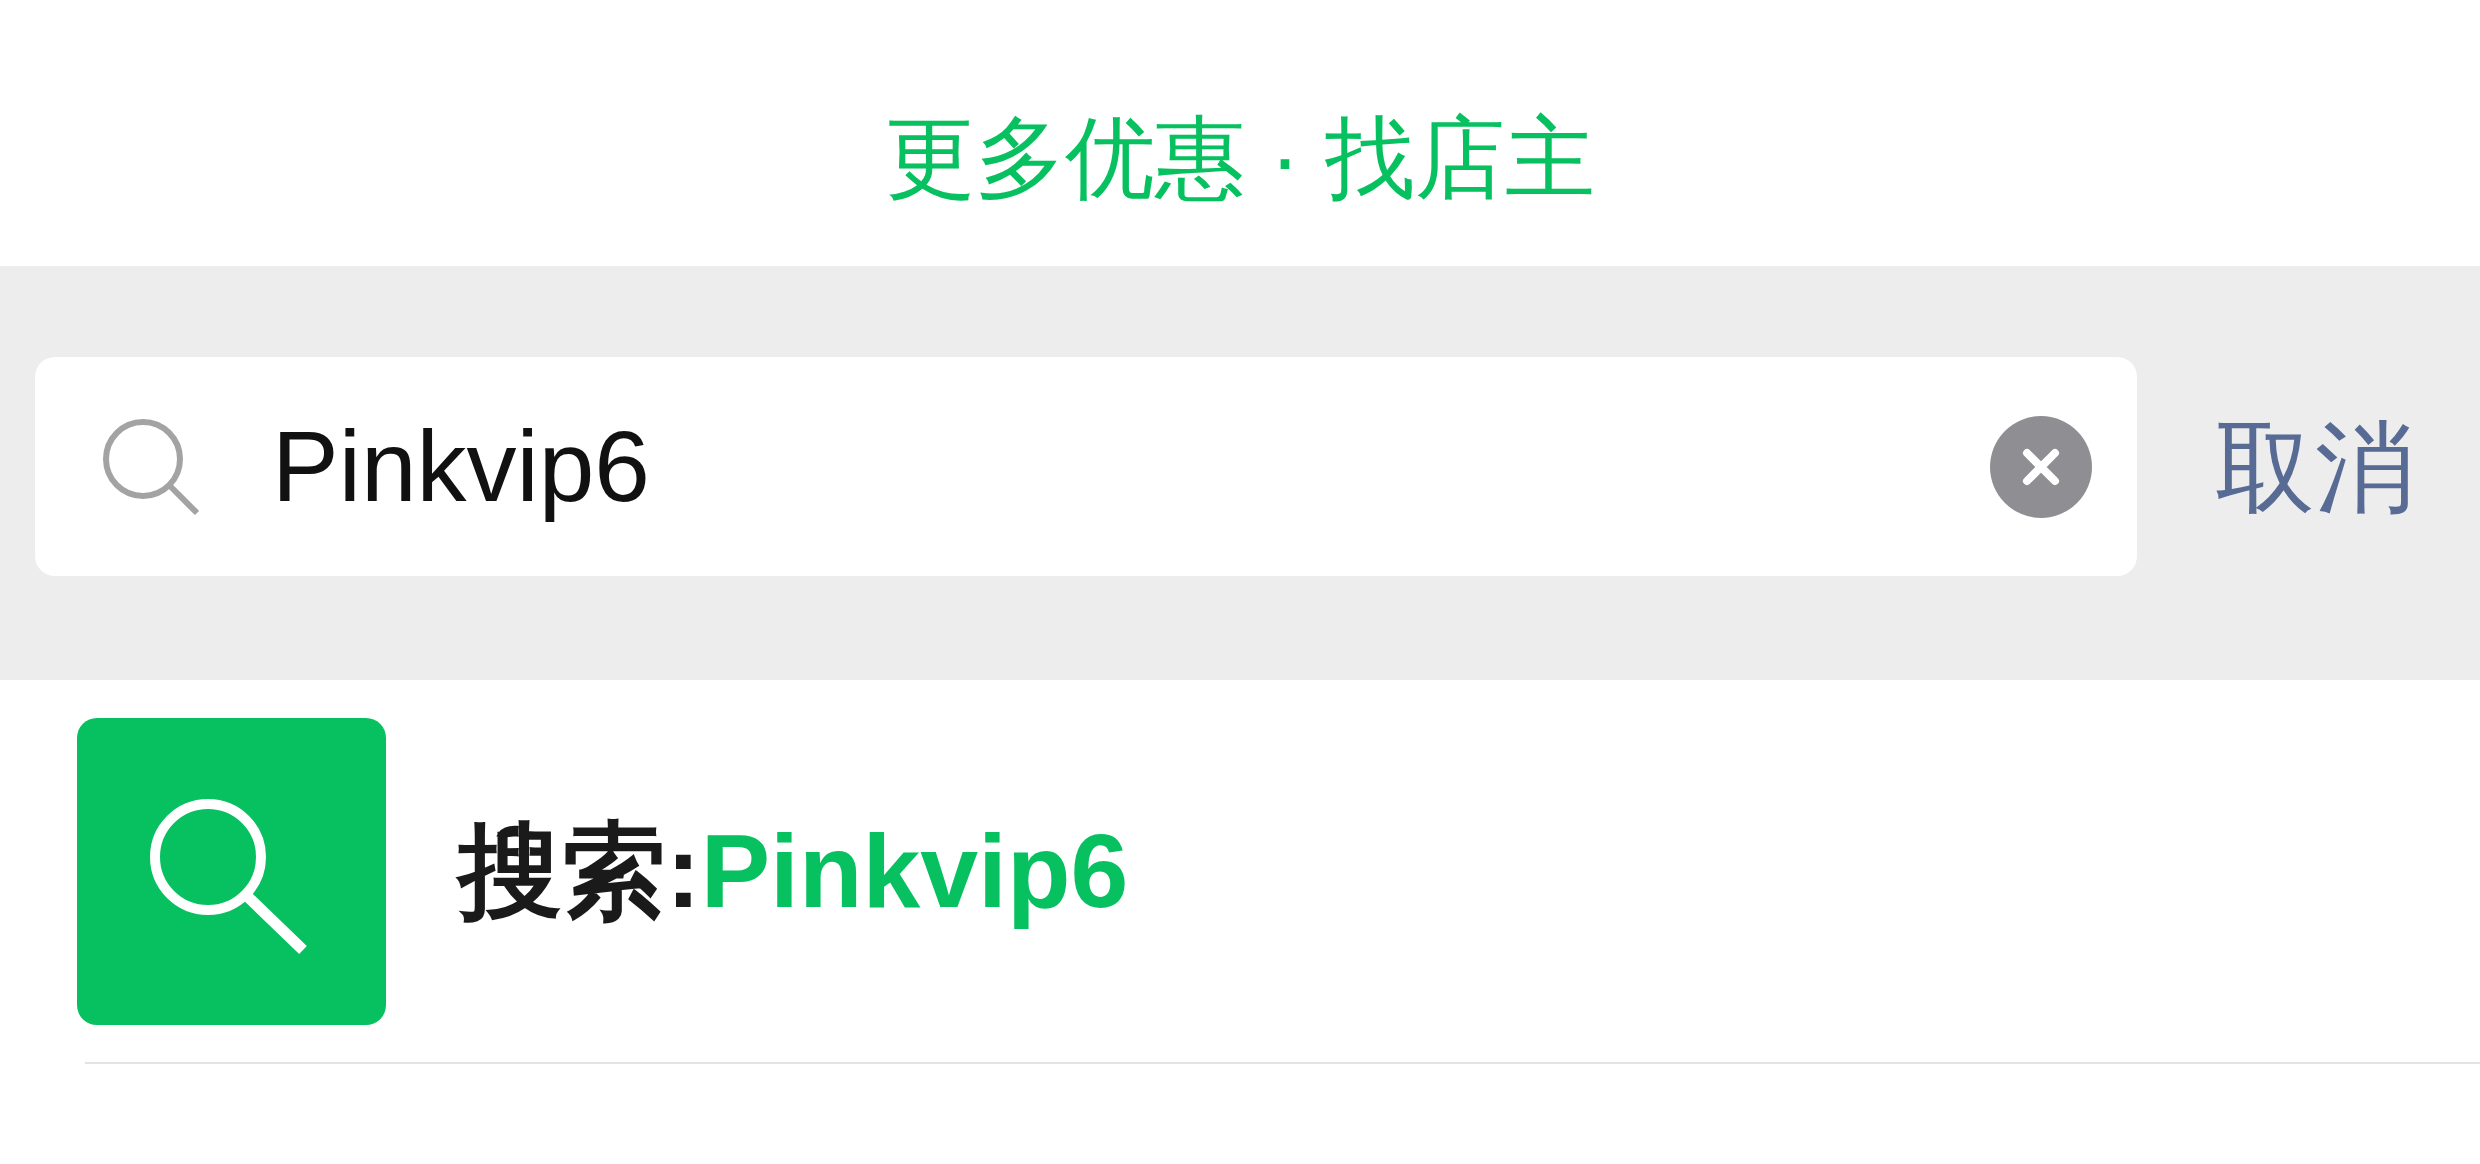 The width and height of the screenshot is (2480, 1164). What do you see at coordinates (2315, 466) in the screenshot?
I see `cancel-button: 取消` at bounding box center [2315, 466].